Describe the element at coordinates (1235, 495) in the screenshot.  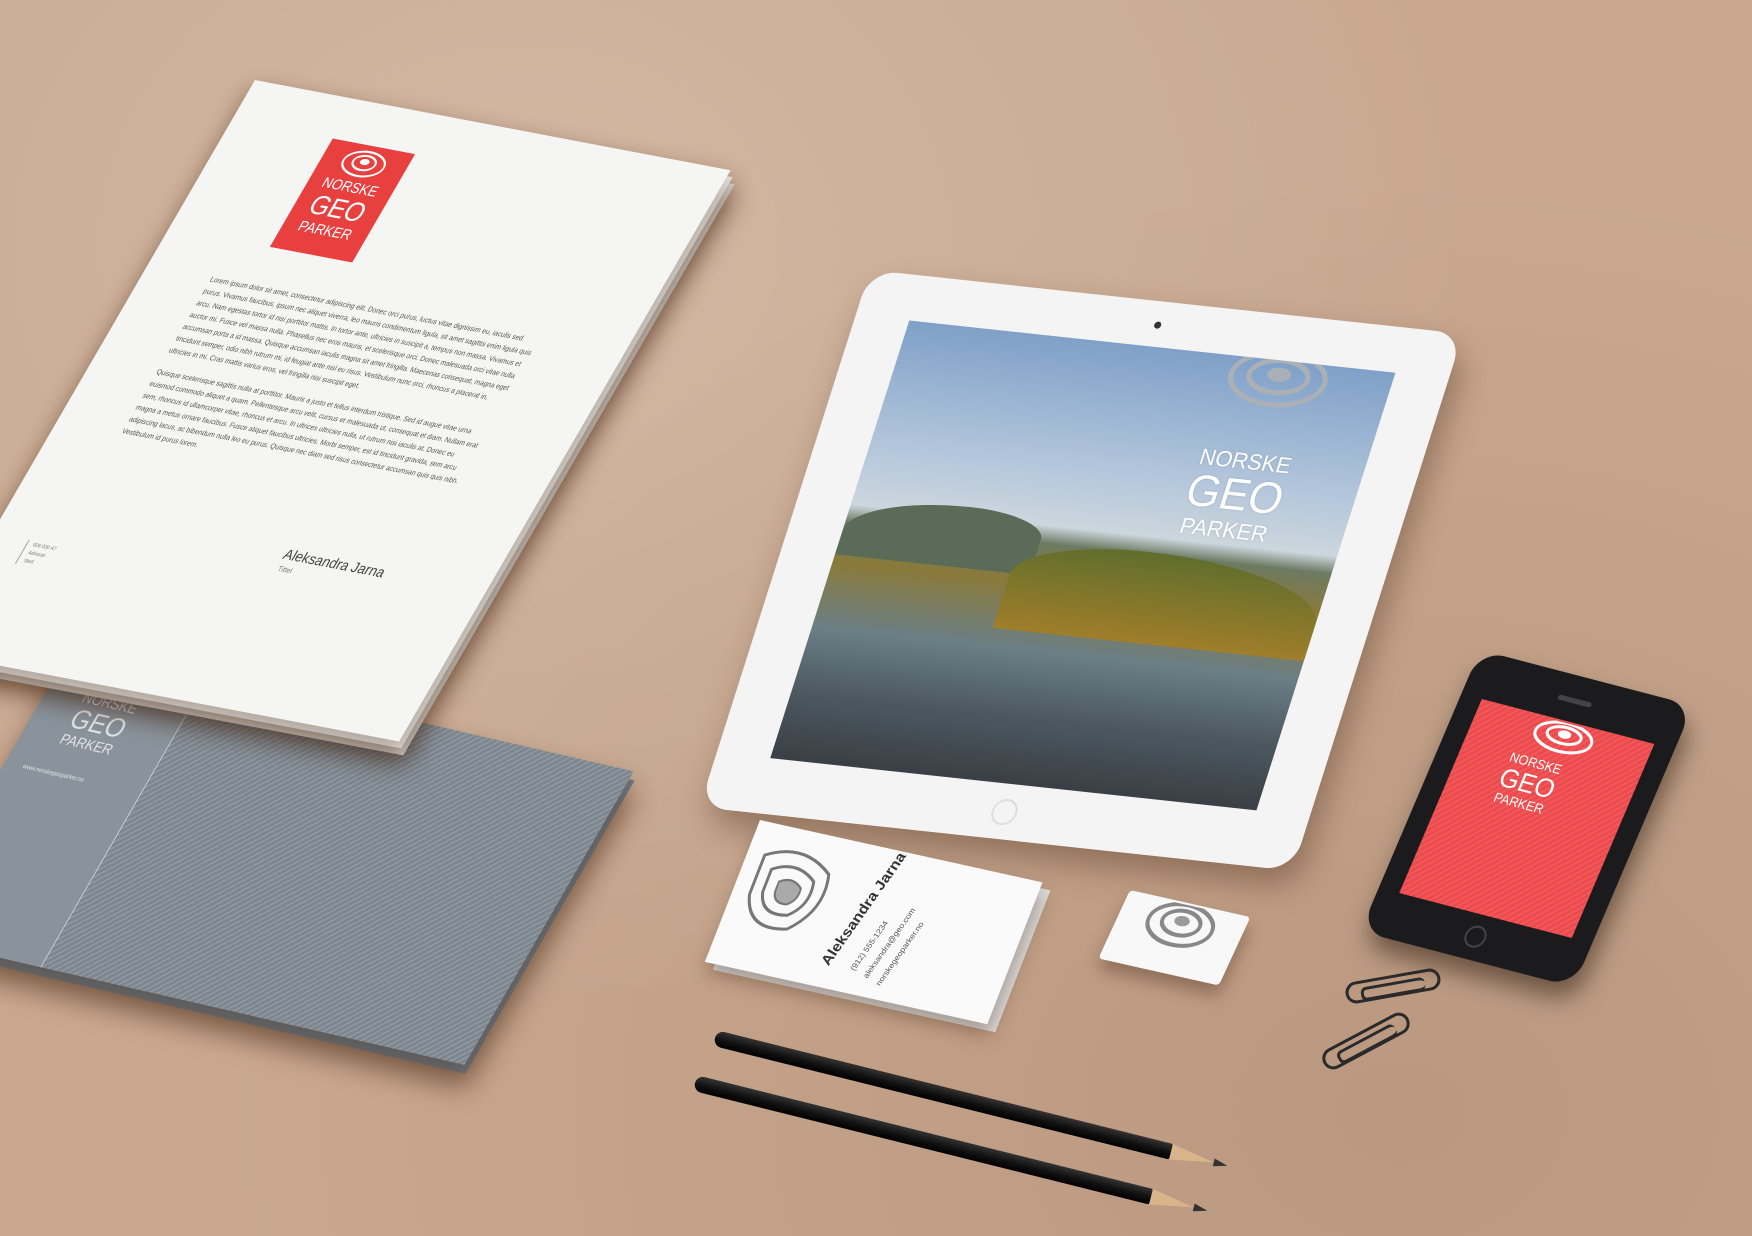
I see `tablet-brand-logo: NORSKE GEO PARKER` at that location.